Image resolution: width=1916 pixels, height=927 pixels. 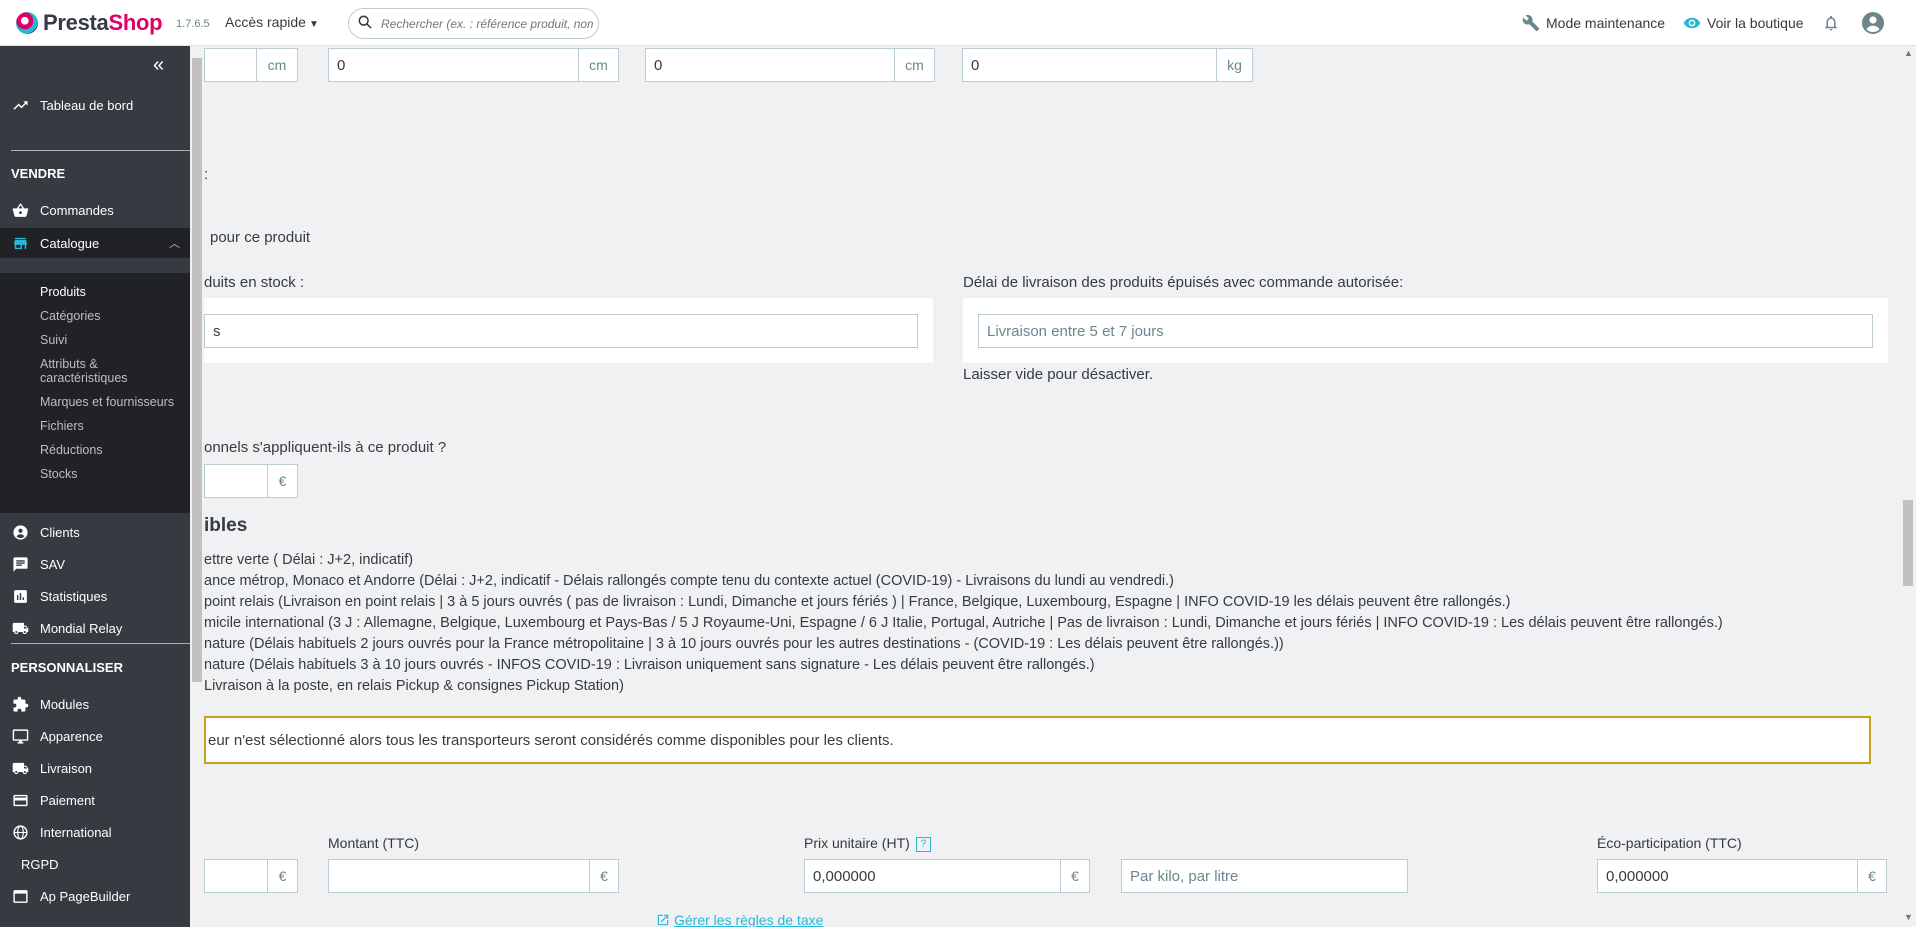 I want to click on weight-input: 0, so click(x=1089, y=65).